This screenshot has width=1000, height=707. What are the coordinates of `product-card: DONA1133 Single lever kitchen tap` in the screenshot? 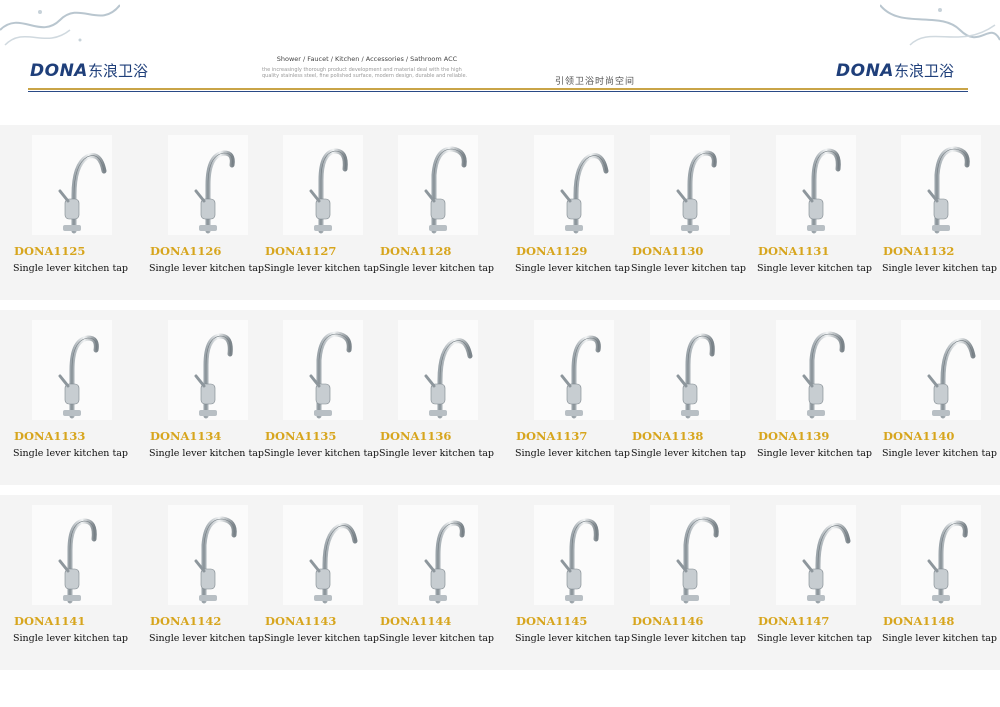 It's located at (73, 397).